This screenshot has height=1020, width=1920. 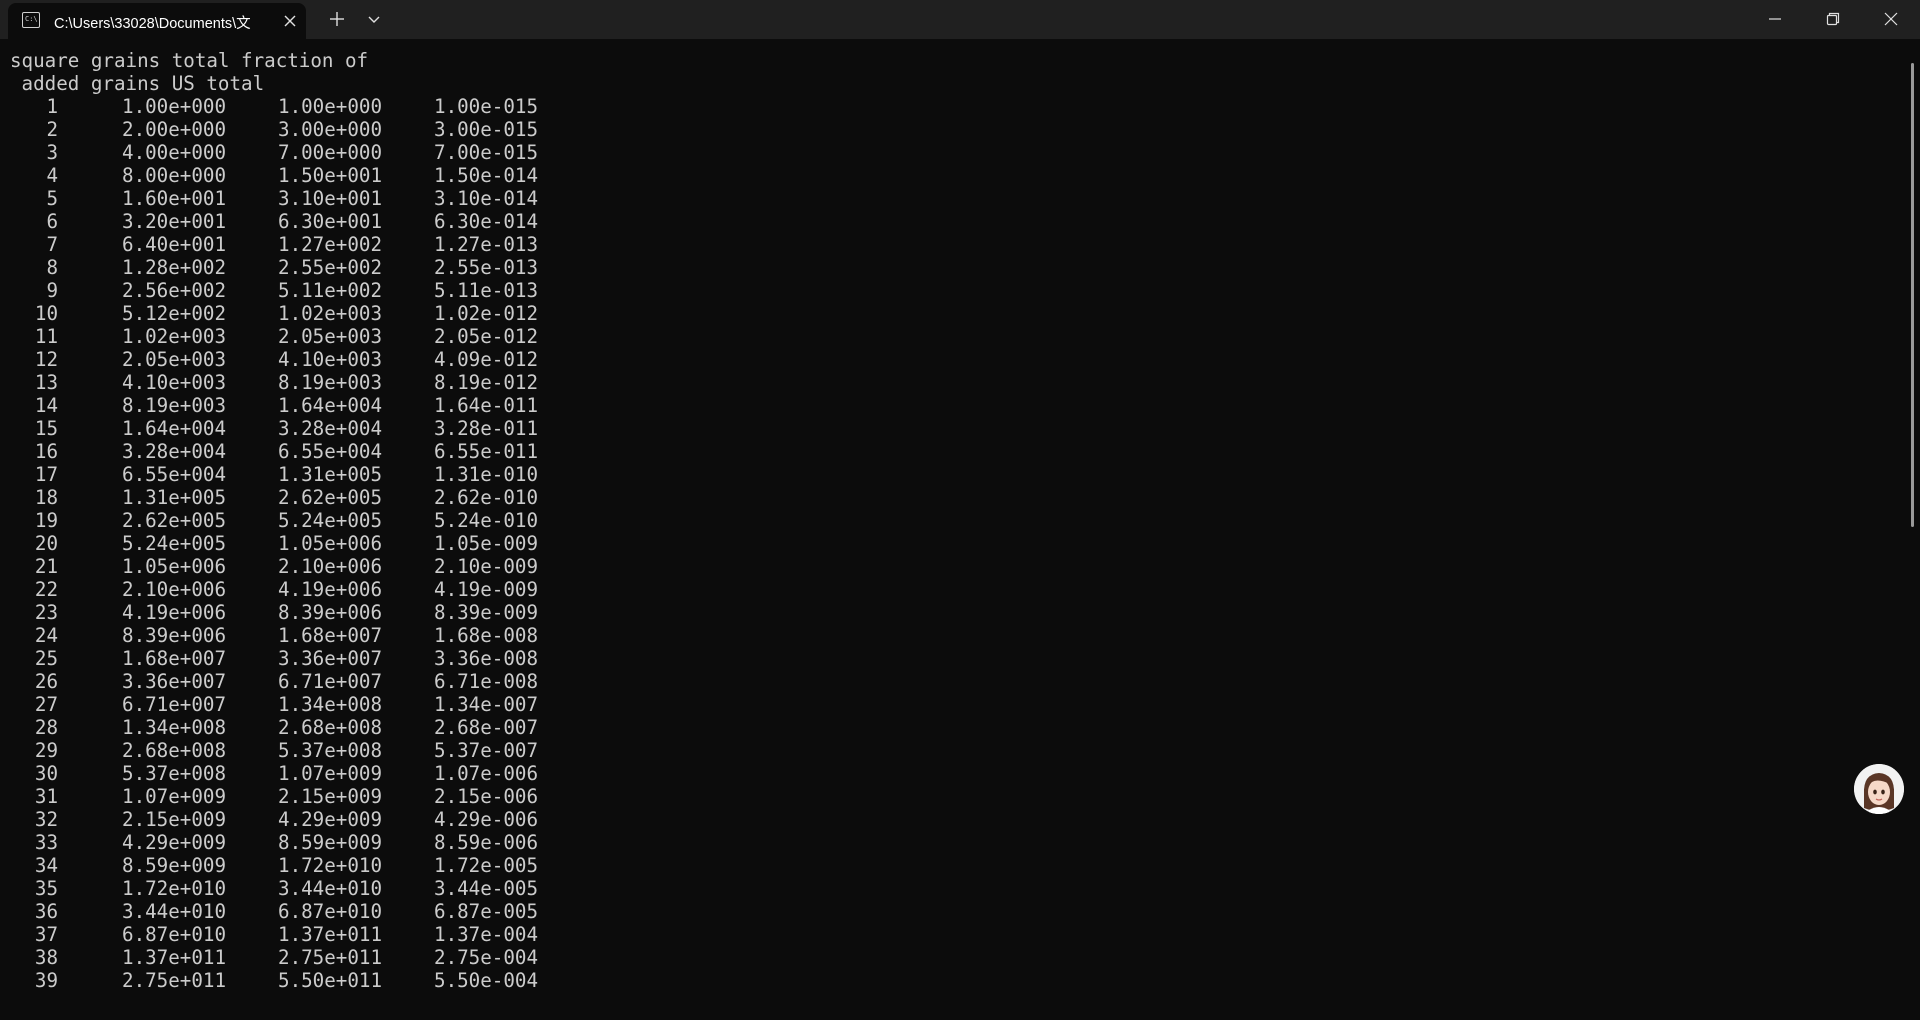 I want to click on square-cell: 9, so click(x=52, y=290).